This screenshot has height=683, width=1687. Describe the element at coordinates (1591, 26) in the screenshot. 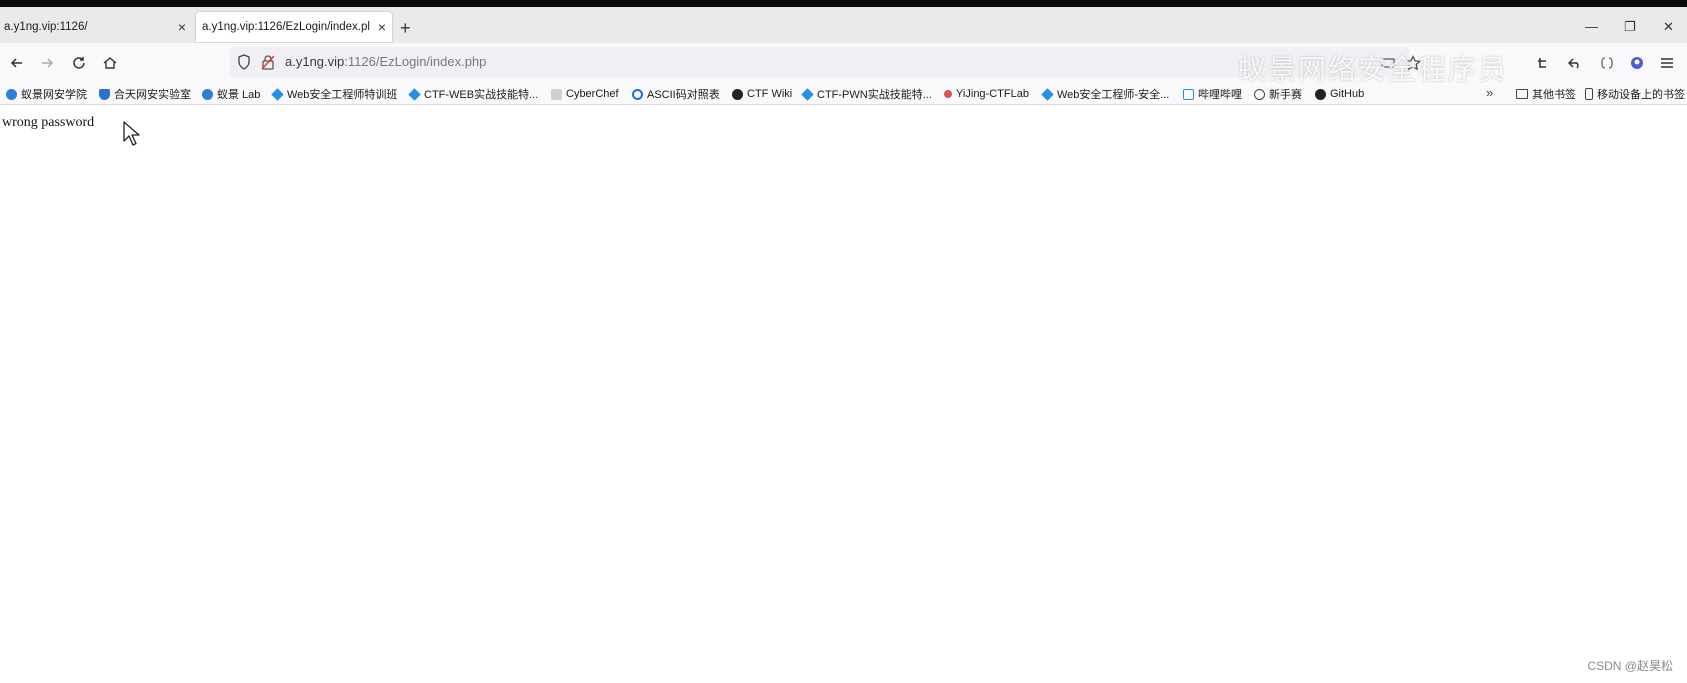

I see `minimize-icon: —` at that location.